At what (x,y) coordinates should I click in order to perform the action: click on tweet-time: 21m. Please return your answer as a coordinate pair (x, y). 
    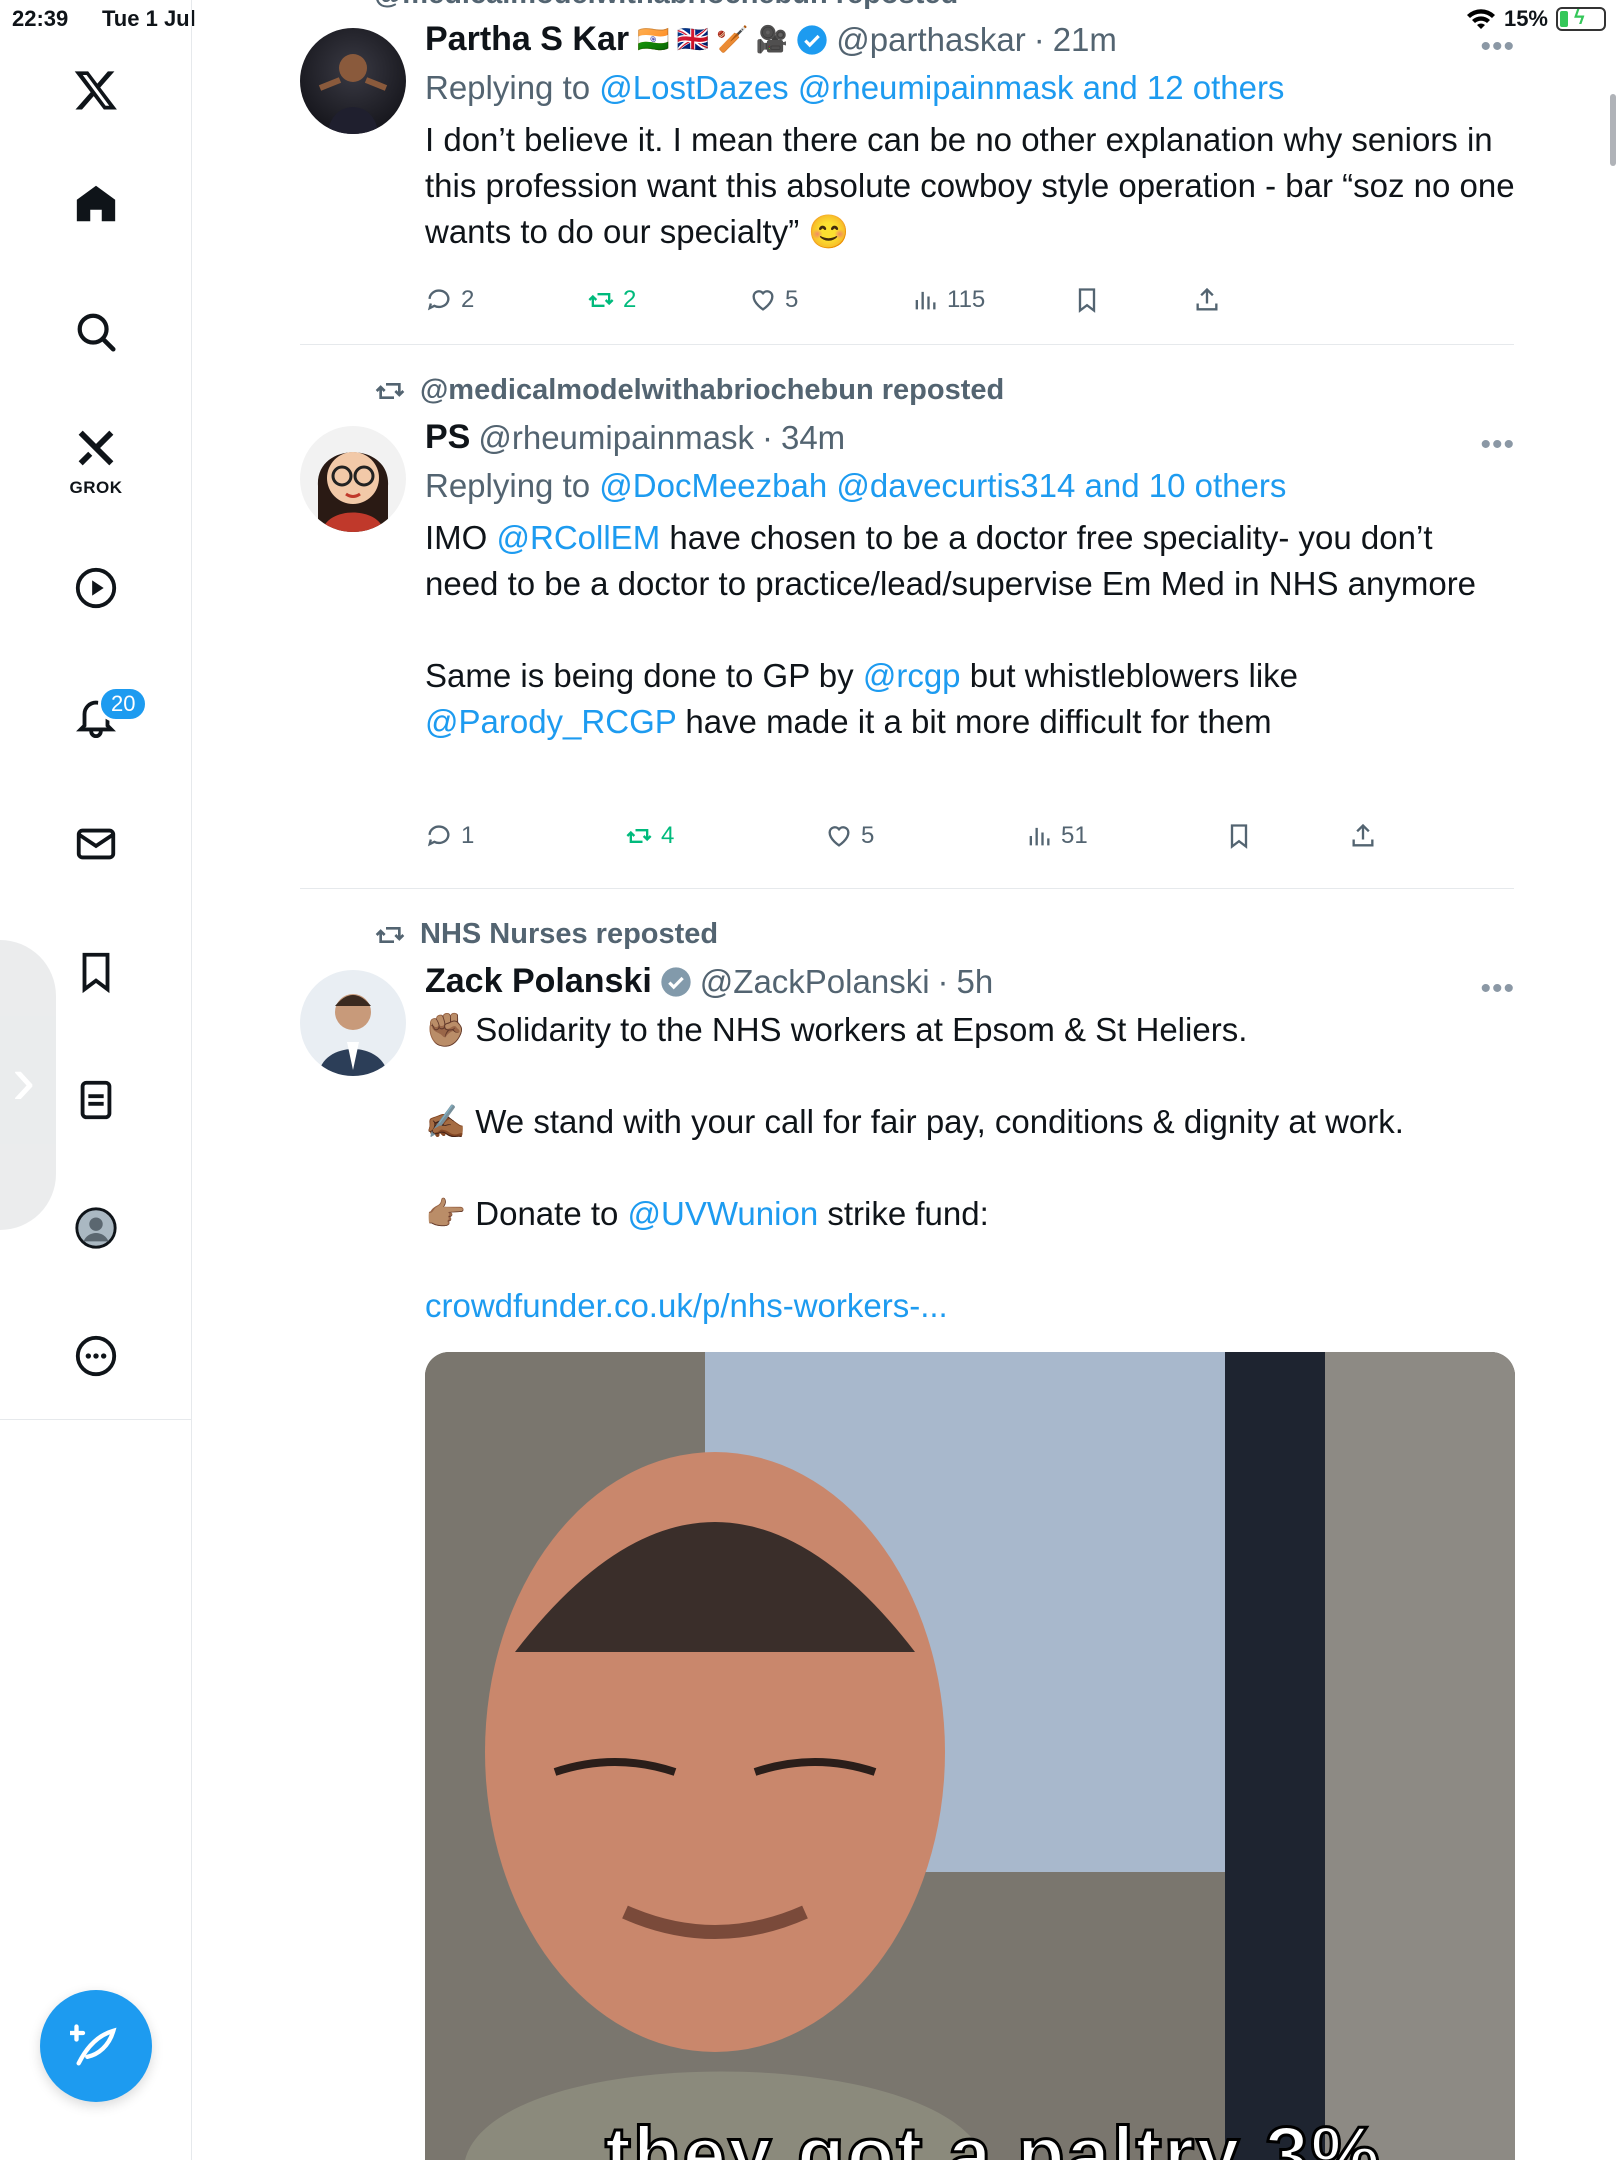
    Looking at the image, I should click on (1085, 40).